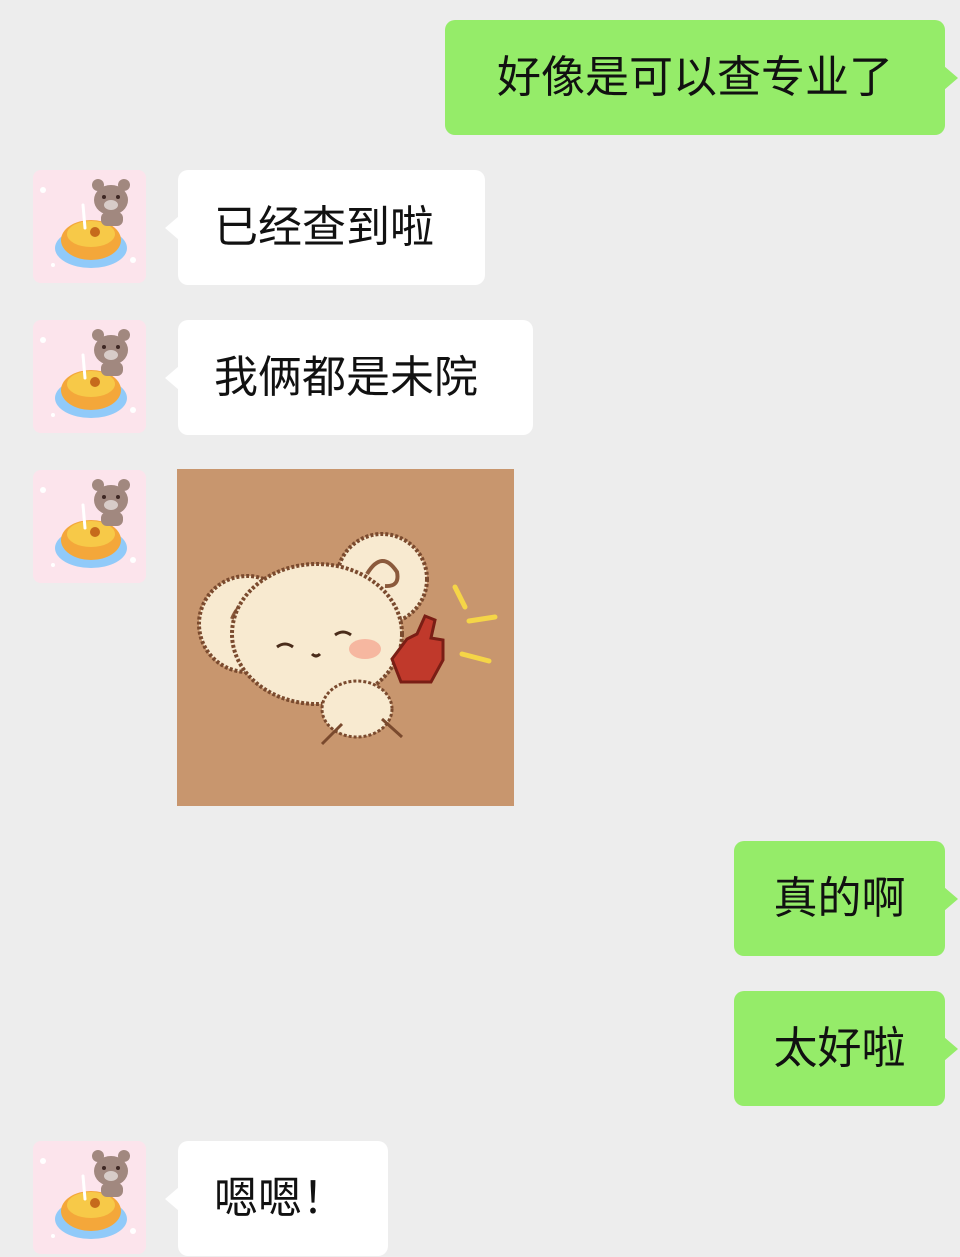 The height and width of the screenshot is (1257, 960). I want to click on message-bubble-received: 嗯嗯！, so click(276, 1198).